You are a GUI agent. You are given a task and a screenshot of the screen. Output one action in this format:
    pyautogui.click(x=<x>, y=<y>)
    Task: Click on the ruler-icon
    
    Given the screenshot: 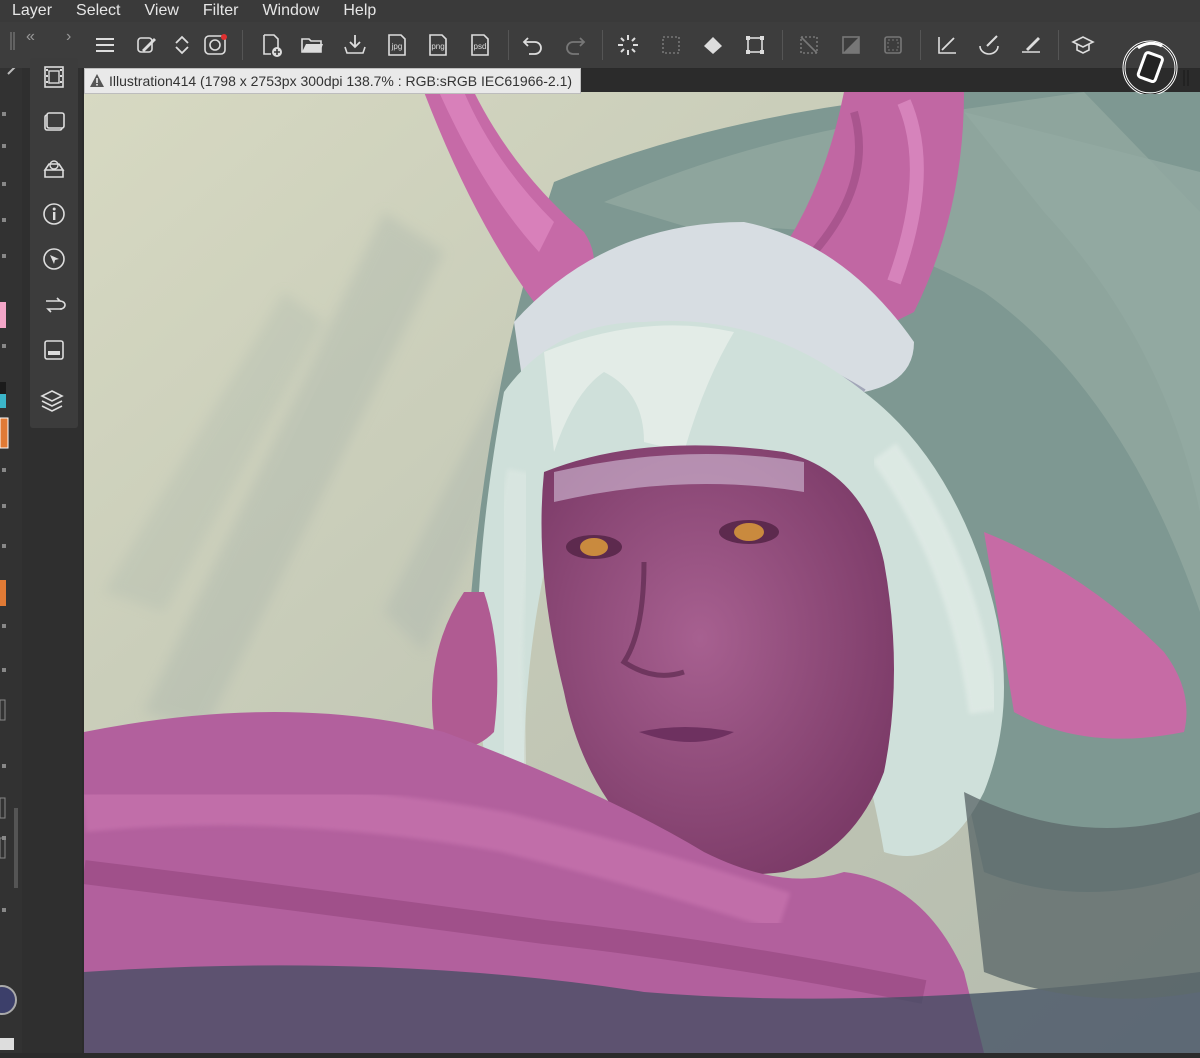 What is the action you would take?
    pyautogui.click(x=947, y=45)
    